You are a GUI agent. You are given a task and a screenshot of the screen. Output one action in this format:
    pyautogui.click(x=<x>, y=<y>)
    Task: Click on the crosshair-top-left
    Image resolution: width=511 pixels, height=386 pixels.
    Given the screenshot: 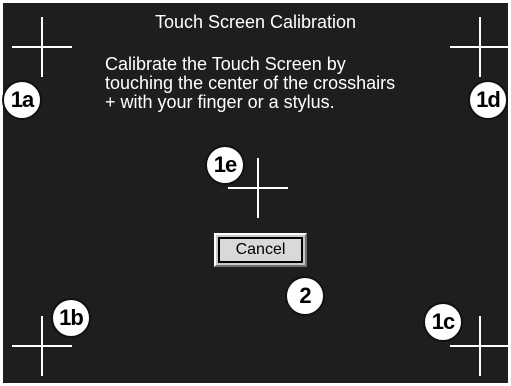 What is the action you would take?
    pyautogui.click(x=42, y=47)
    